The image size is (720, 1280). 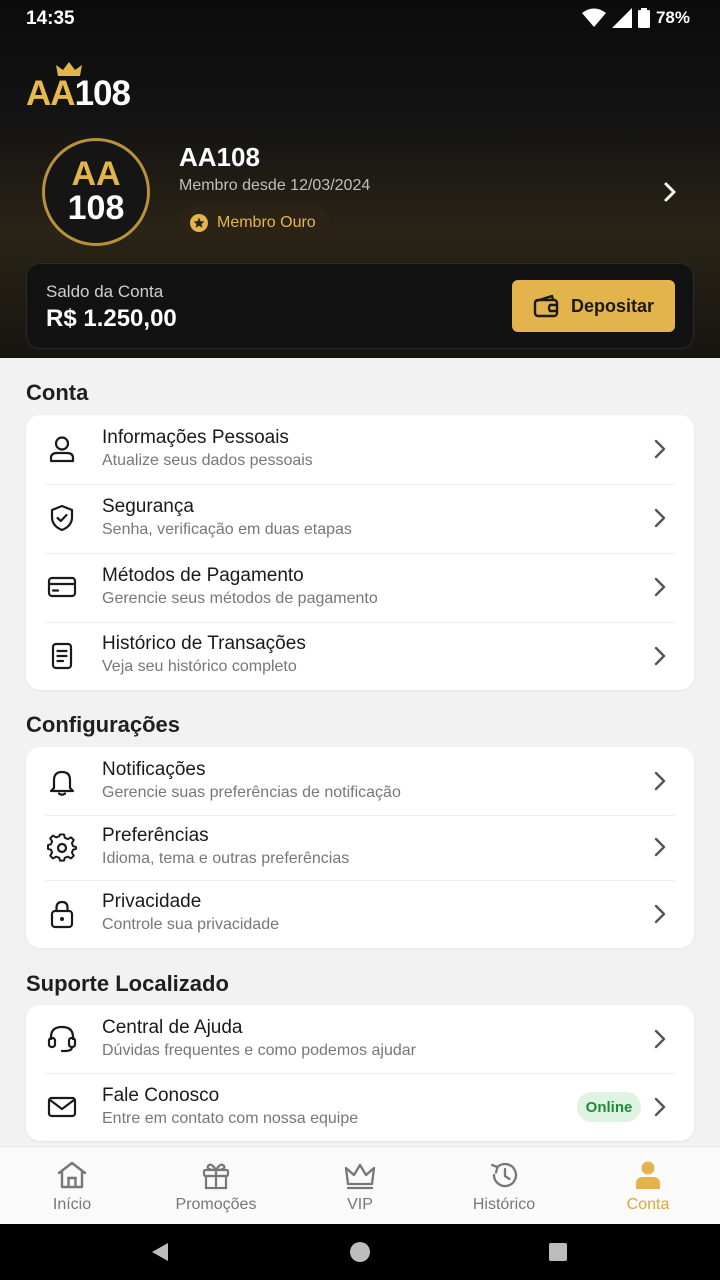 What do you see at coordinates (62, 656) in the screenshot?
I see `document-icon` at bounding box center [62, 656].